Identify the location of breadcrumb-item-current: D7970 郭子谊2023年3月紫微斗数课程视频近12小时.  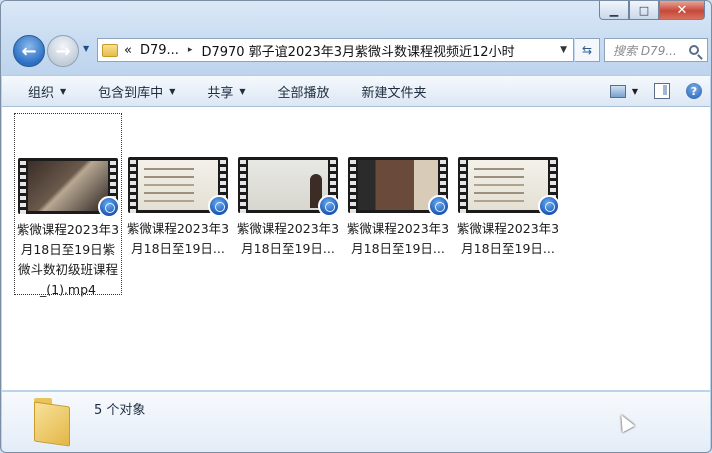
(357, 50).